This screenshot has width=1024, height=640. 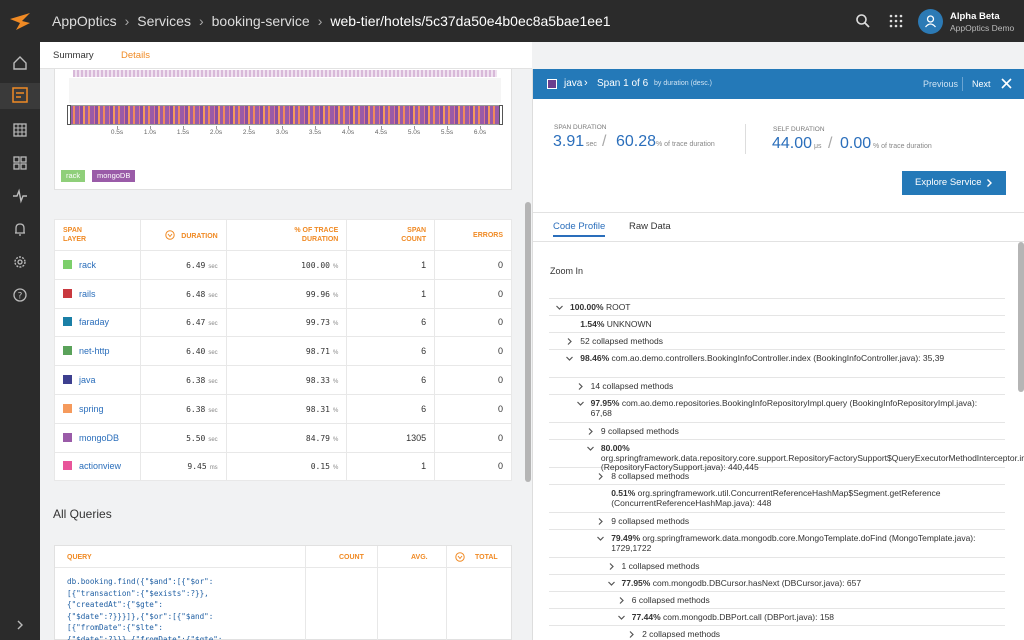 What do you see at coordinates (20, 21) in the screenshot?
I see `solarwinds-logo-icon` at bounding box center [20, 21].